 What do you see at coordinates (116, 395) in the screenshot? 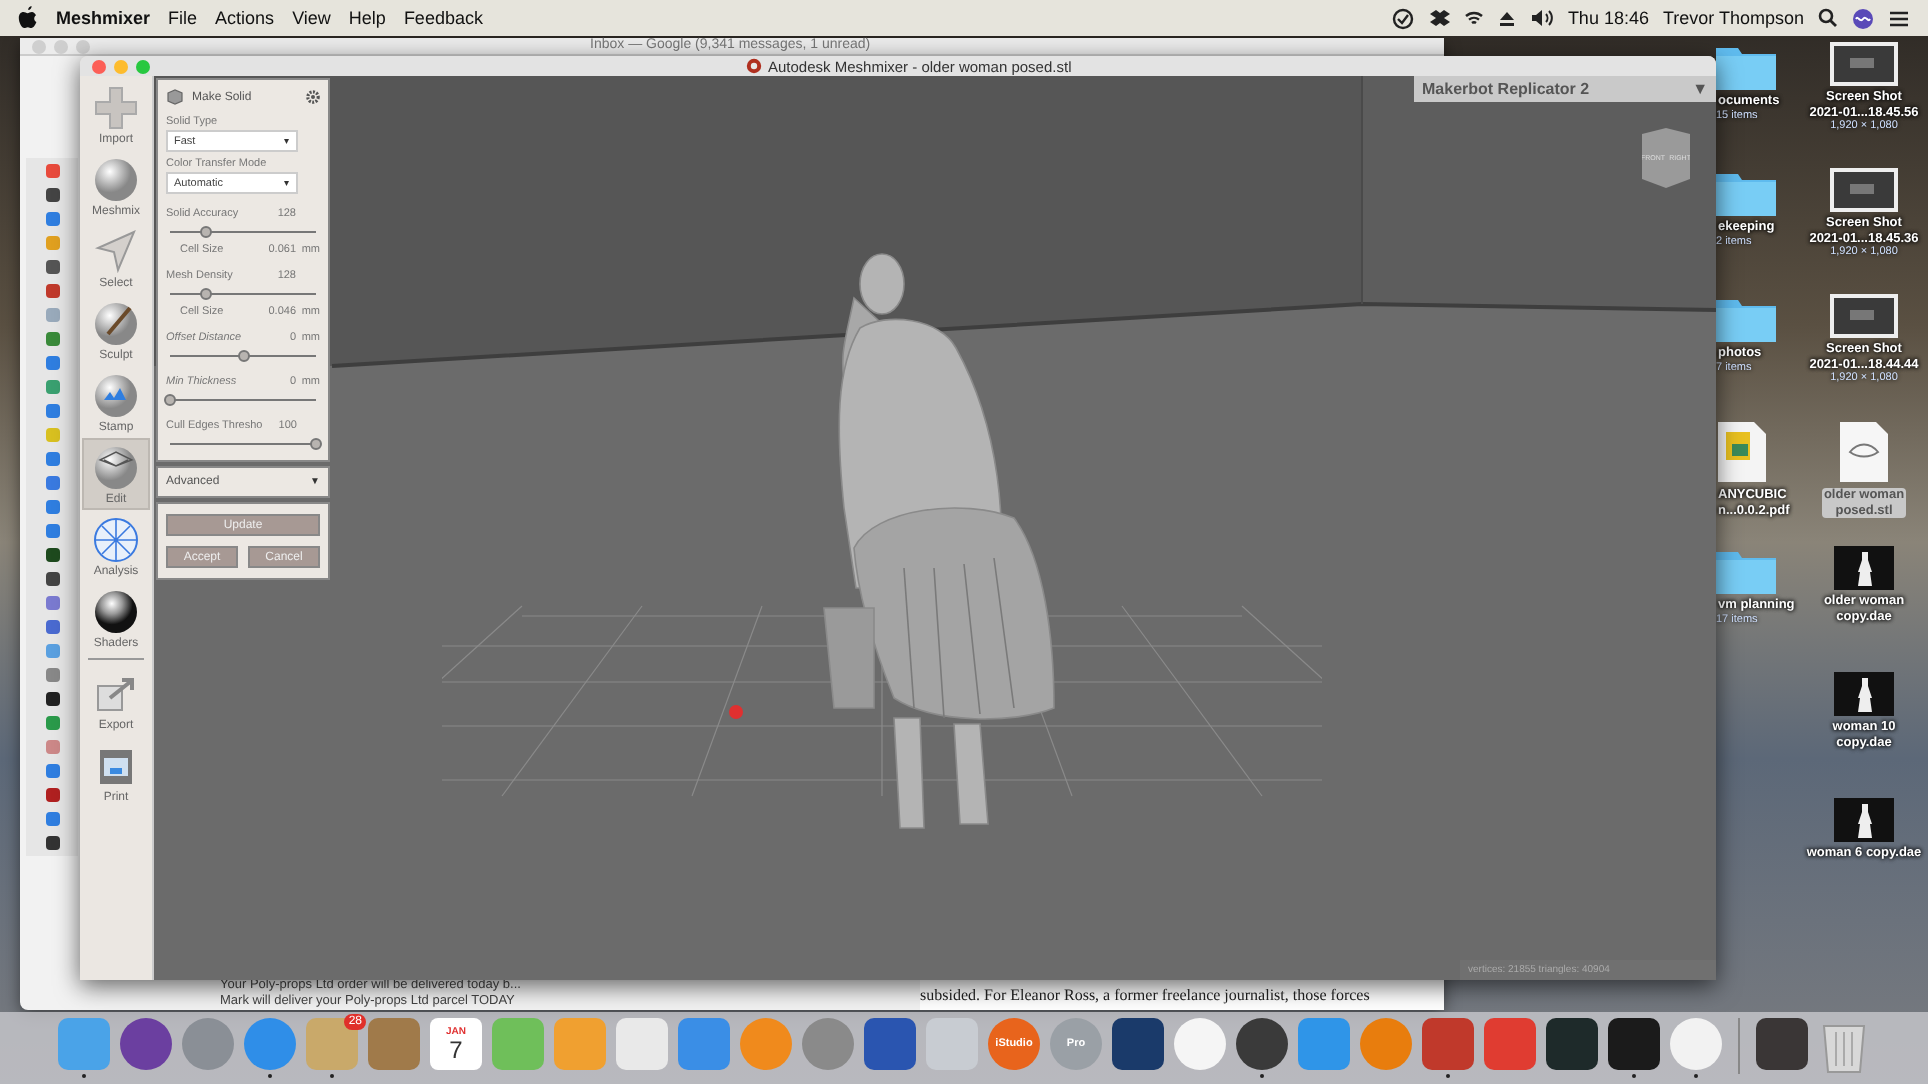
I see `stamp-icon` at bounding box center [116, 395].